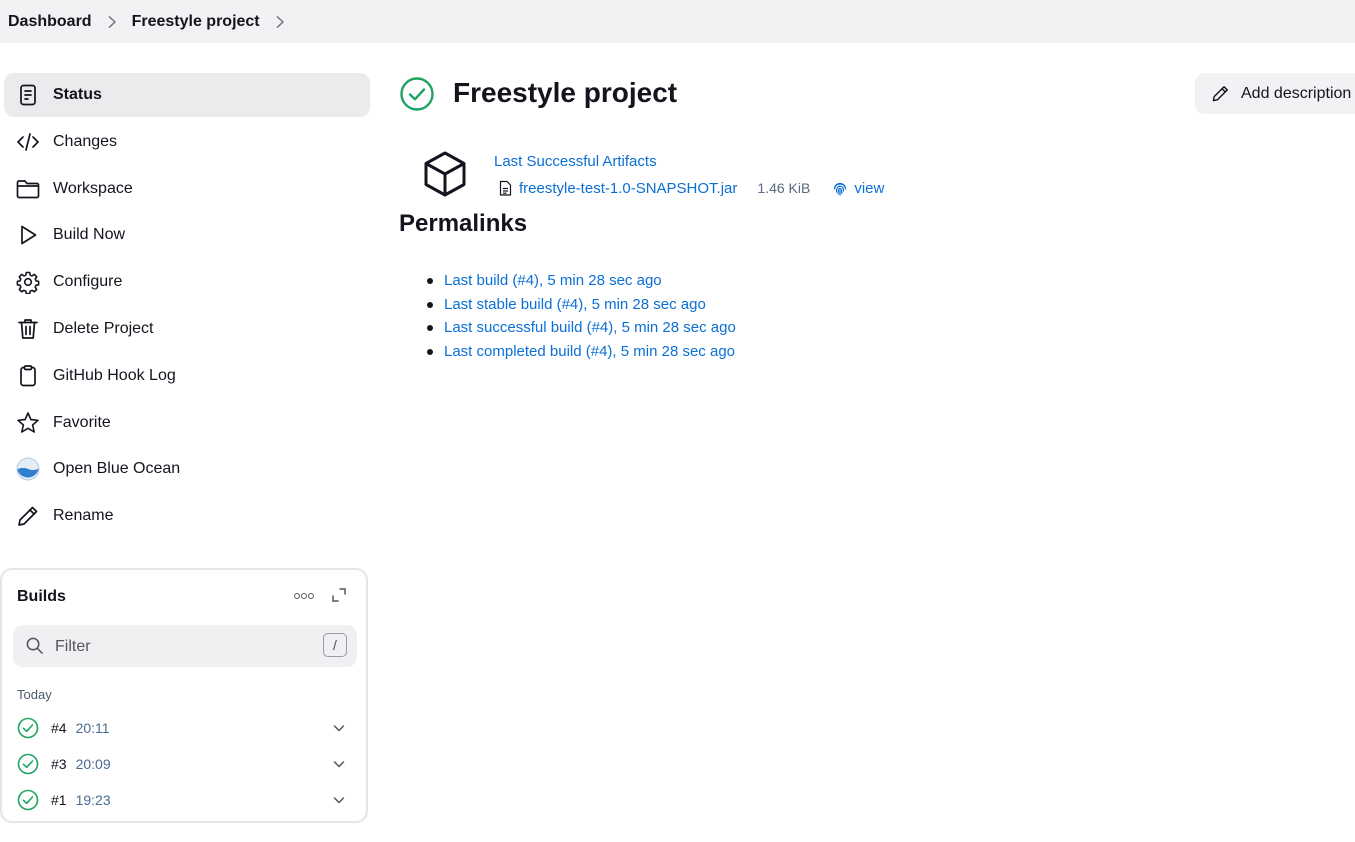  I want to click on sidebar-item-label: Workspace, so click(93, 188).